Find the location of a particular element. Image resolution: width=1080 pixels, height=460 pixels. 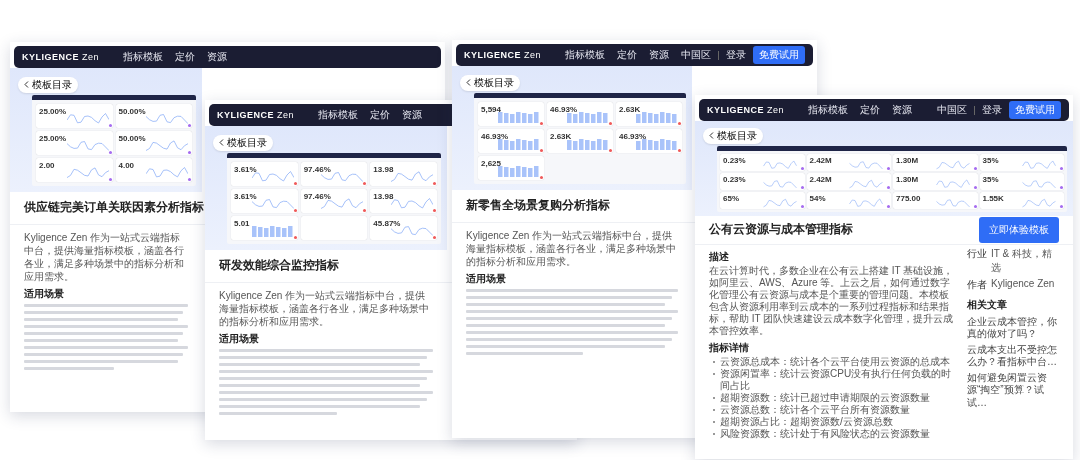

metric-list-item: 云资源总数：统计各个云平台所有资源数量 is located at coordinates (835, 409).